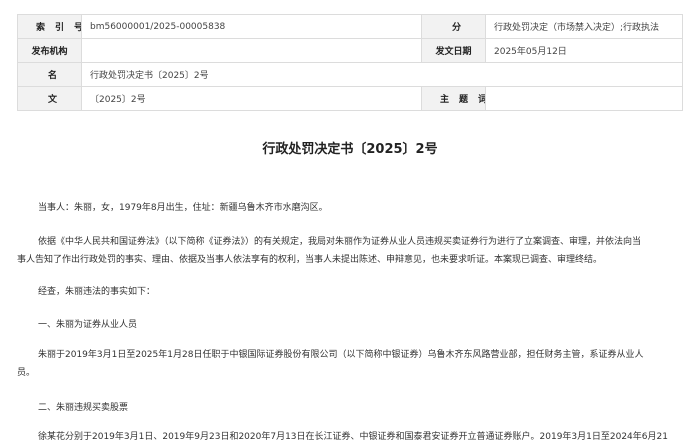  What do you see at coordinates (183, 208) in the screenshot?
I see `party-paragraph: 当事人：朱丽，女，1979年8月出生，住址：新疆乌鲁木齐市水磨沟区。` at bounding box center [183, 208].